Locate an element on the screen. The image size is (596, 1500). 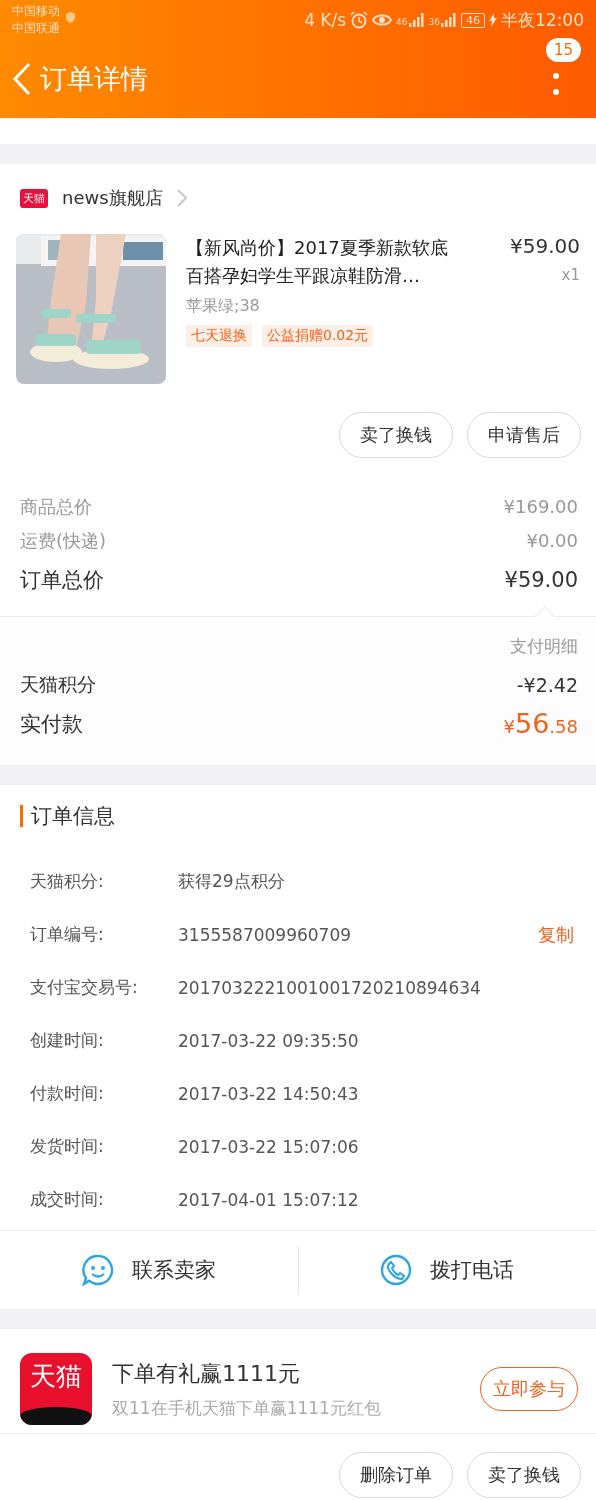
price-value: ¥169.00 is located at coordinates (540, 507).